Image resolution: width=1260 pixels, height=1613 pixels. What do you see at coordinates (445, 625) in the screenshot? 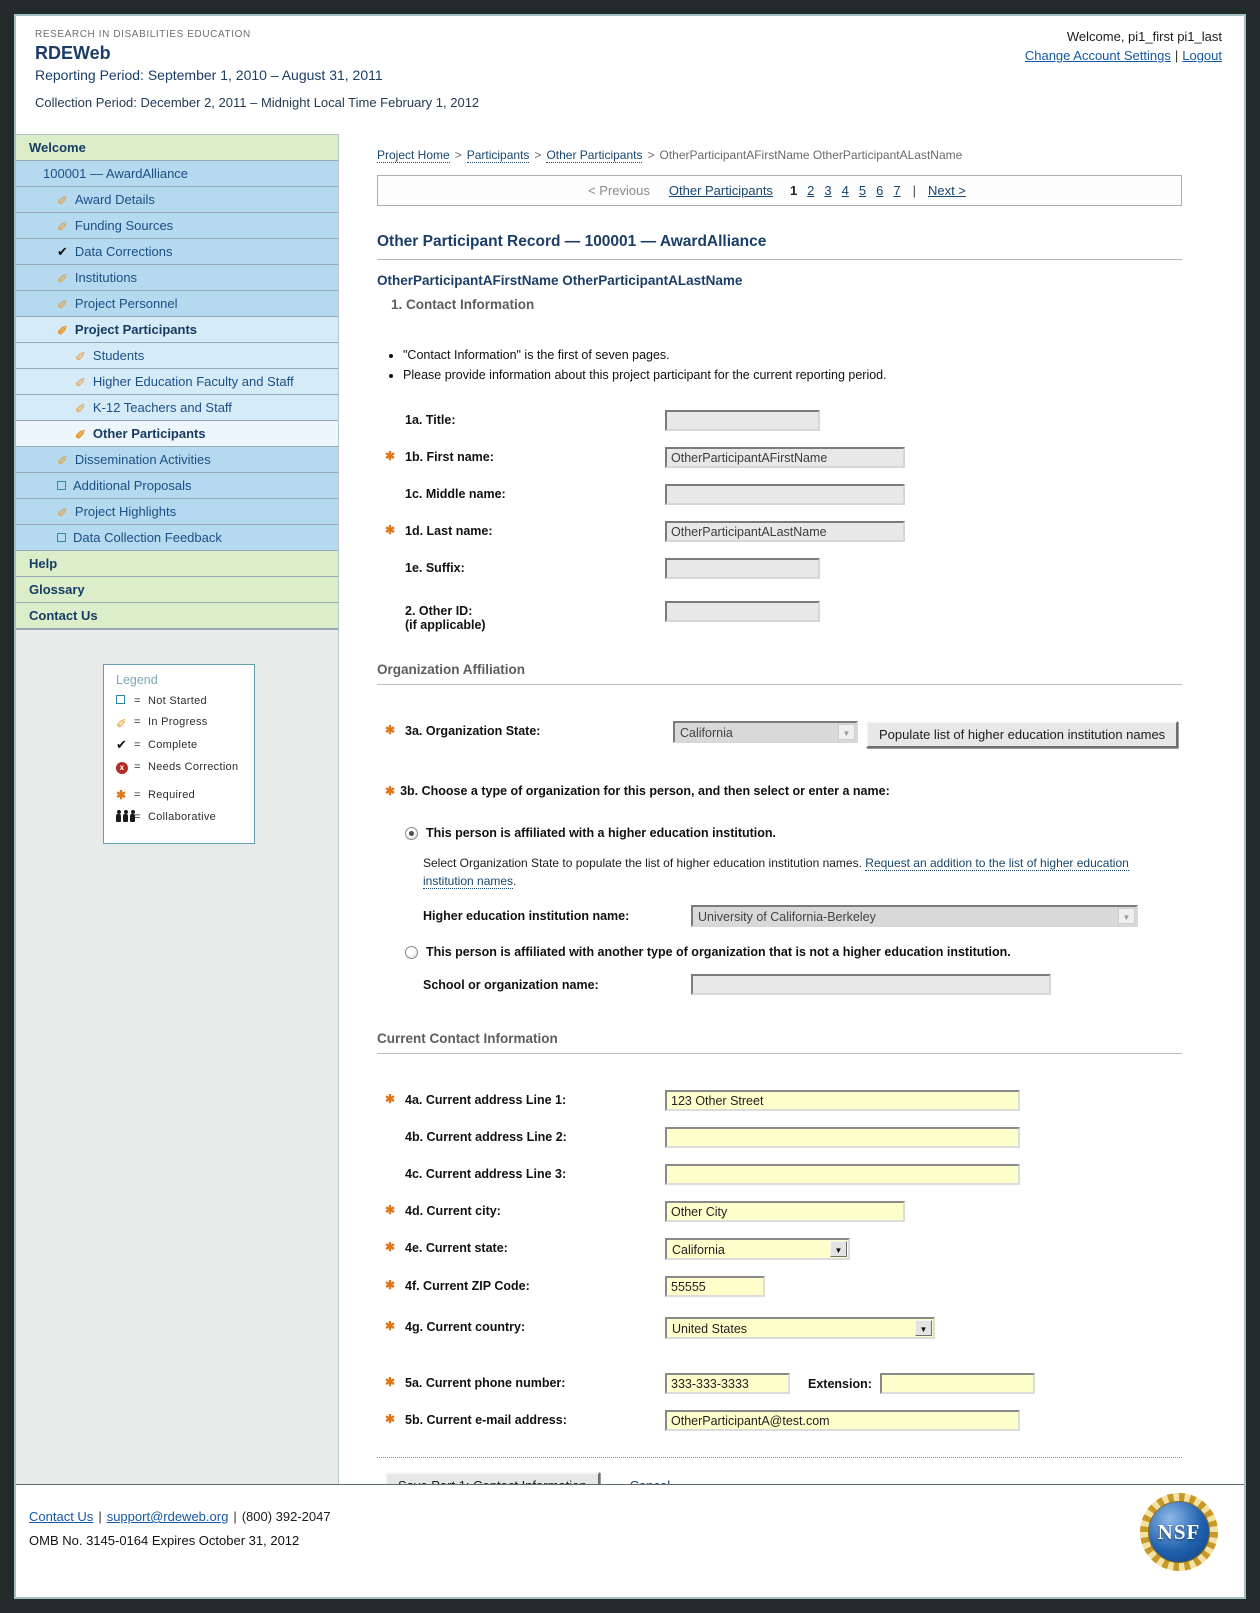
I see `field-label-other-id-note: (if applicable)` at bounding box center [445, 625].